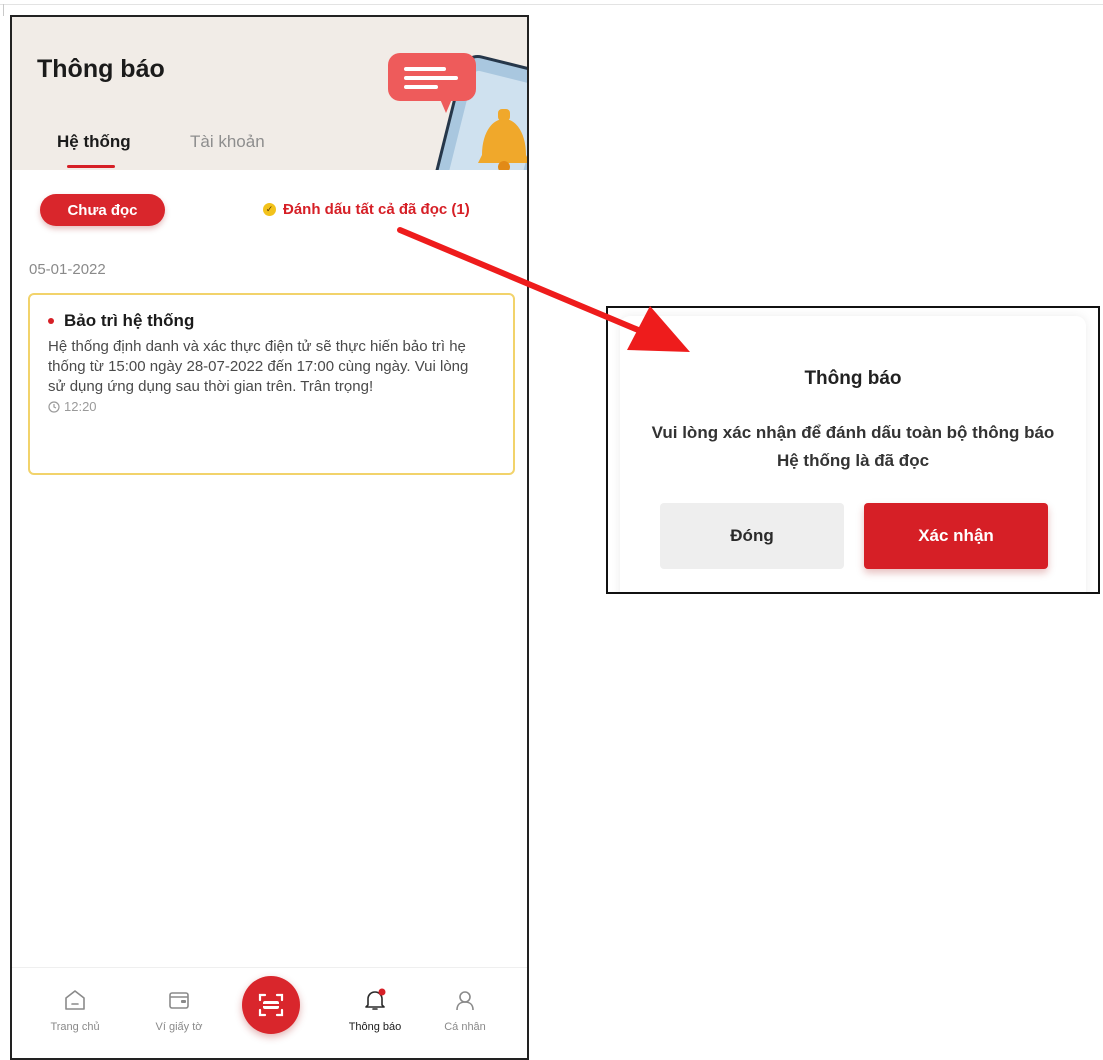 The width and height of the screenshot is (1103, 1060). Describe the element at coordinates (269, 209) in the screenshot. I see `check-circle-icon: ✓` at that location.